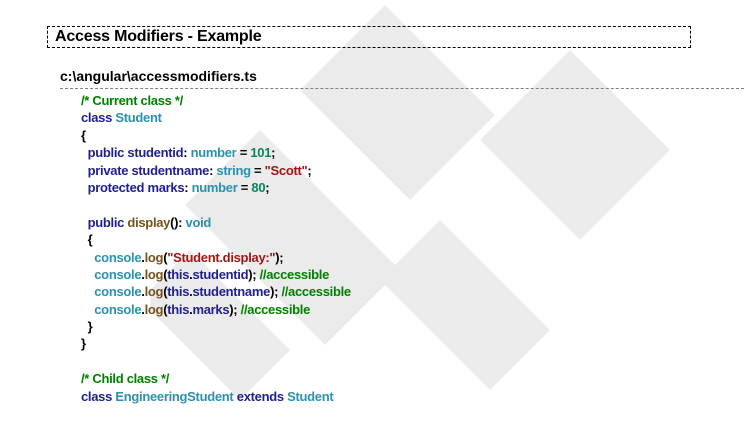 The width and height of the screenshot is (744, 435). What do you see at coordinates (260, 396) in the screenshot?
I see `code-token-keyword: extends` at bounding box center [260, 396].